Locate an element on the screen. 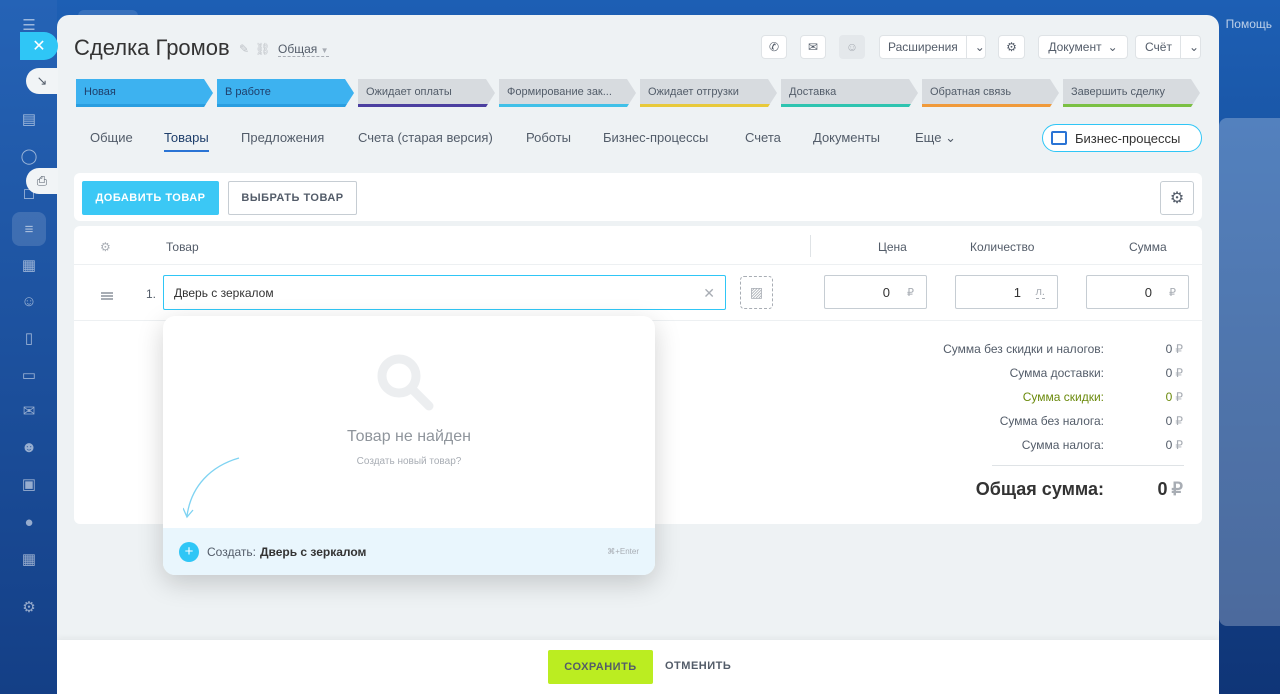 The width and height of the screenshot is (1280, 694). tasks-icon: ▤ is located at coordinates (29, 119).